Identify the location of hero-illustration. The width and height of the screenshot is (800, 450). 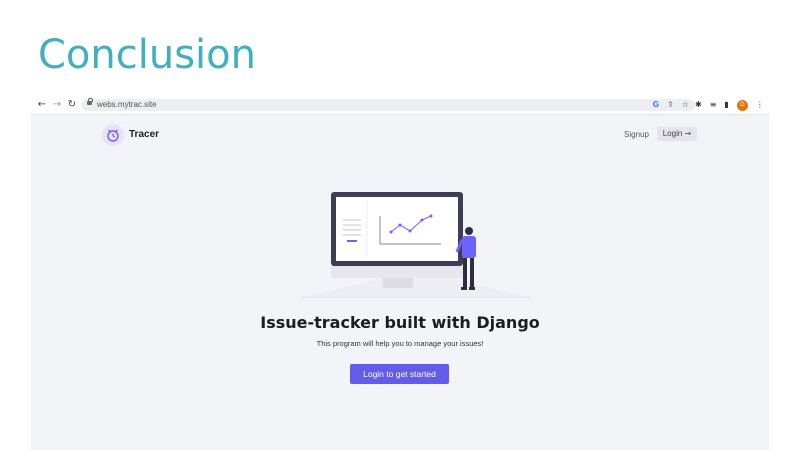
(416, 249).